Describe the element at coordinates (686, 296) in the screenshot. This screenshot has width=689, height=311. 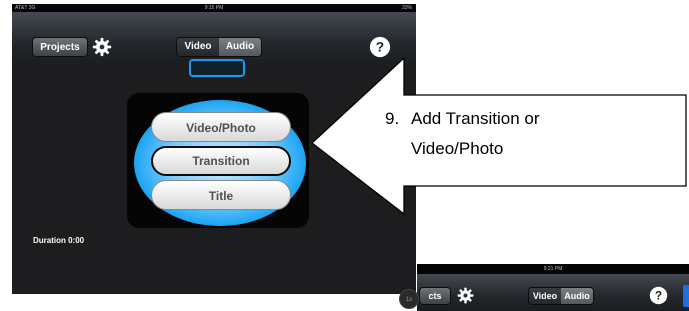
I see `play-button-edge` at that location.